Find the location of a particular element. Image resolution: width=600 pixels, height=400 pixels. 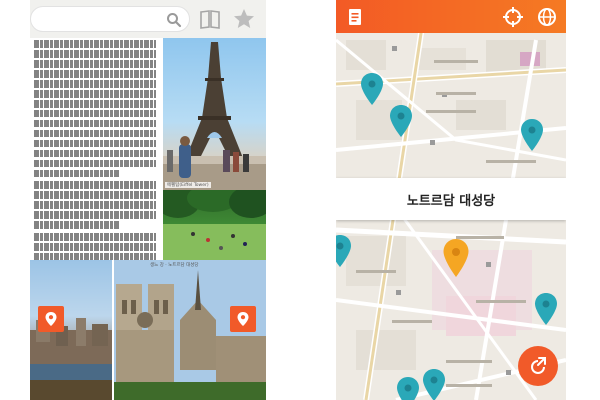

crosshair-icon is located at coordinates (513, 17).